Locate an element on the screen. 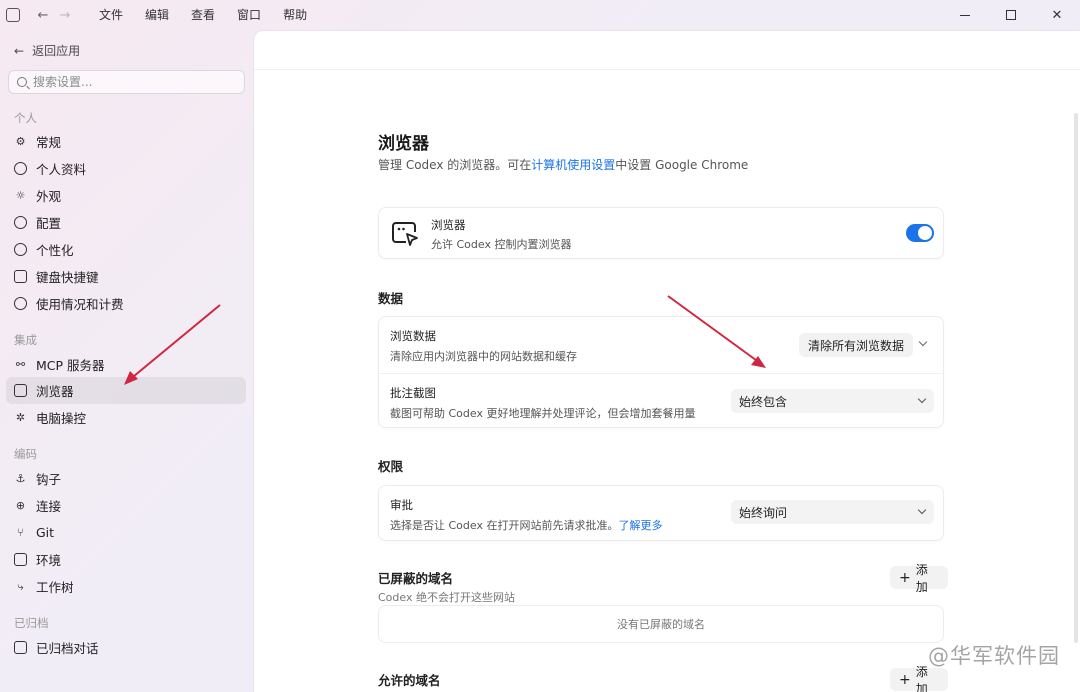 The width and height of the screenshot is (1080, 692). git-branch-icon: ⑂ is located at coordinates (20, 532).